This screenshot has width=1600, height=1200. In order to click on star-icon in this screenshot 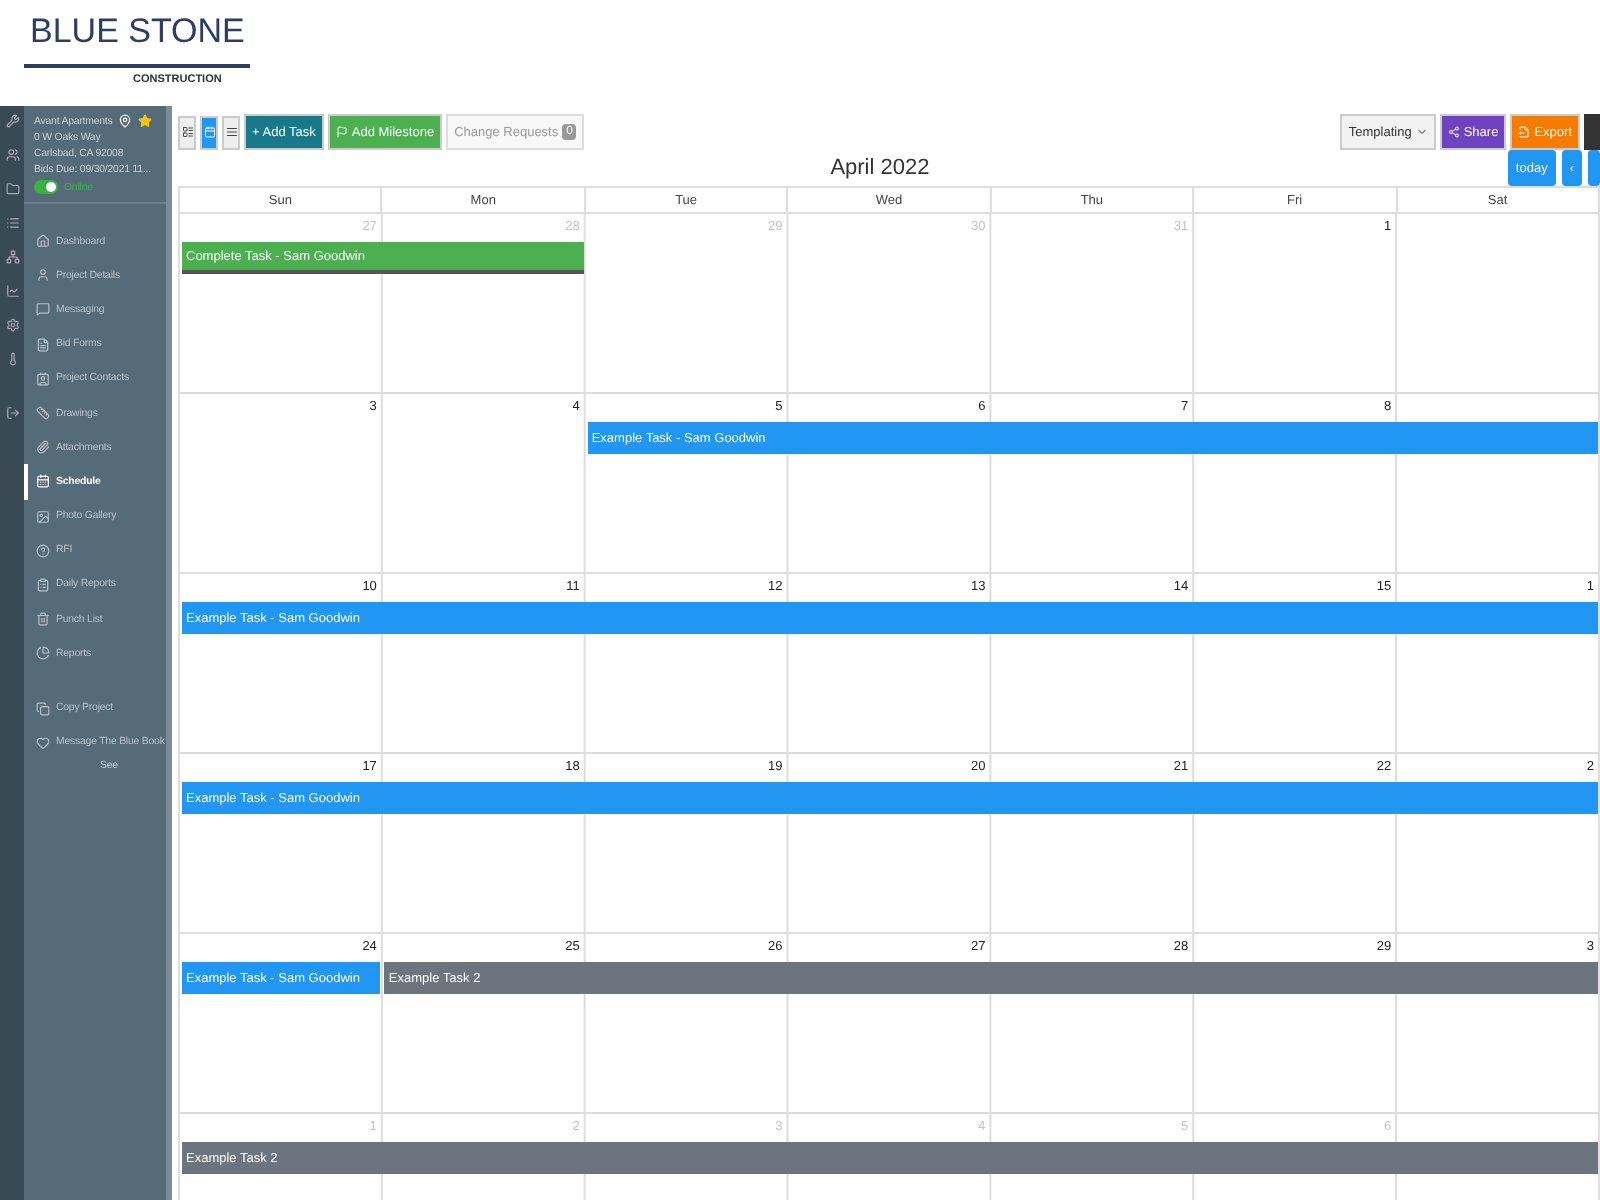, I will do `click(145, 121)`.